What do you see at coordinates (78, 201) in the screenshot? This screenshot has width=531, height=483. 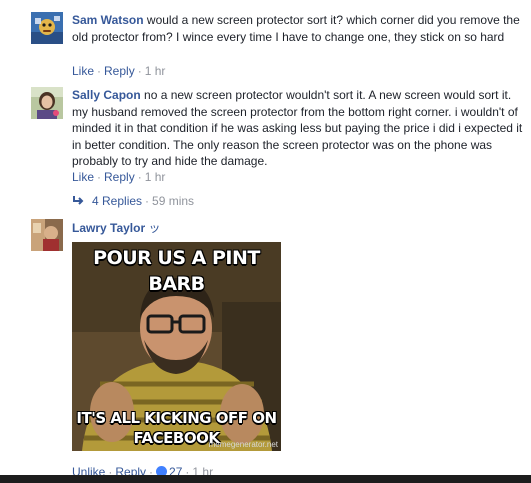 I see `reply-arrow-icon` at bounding box center [78, 201].